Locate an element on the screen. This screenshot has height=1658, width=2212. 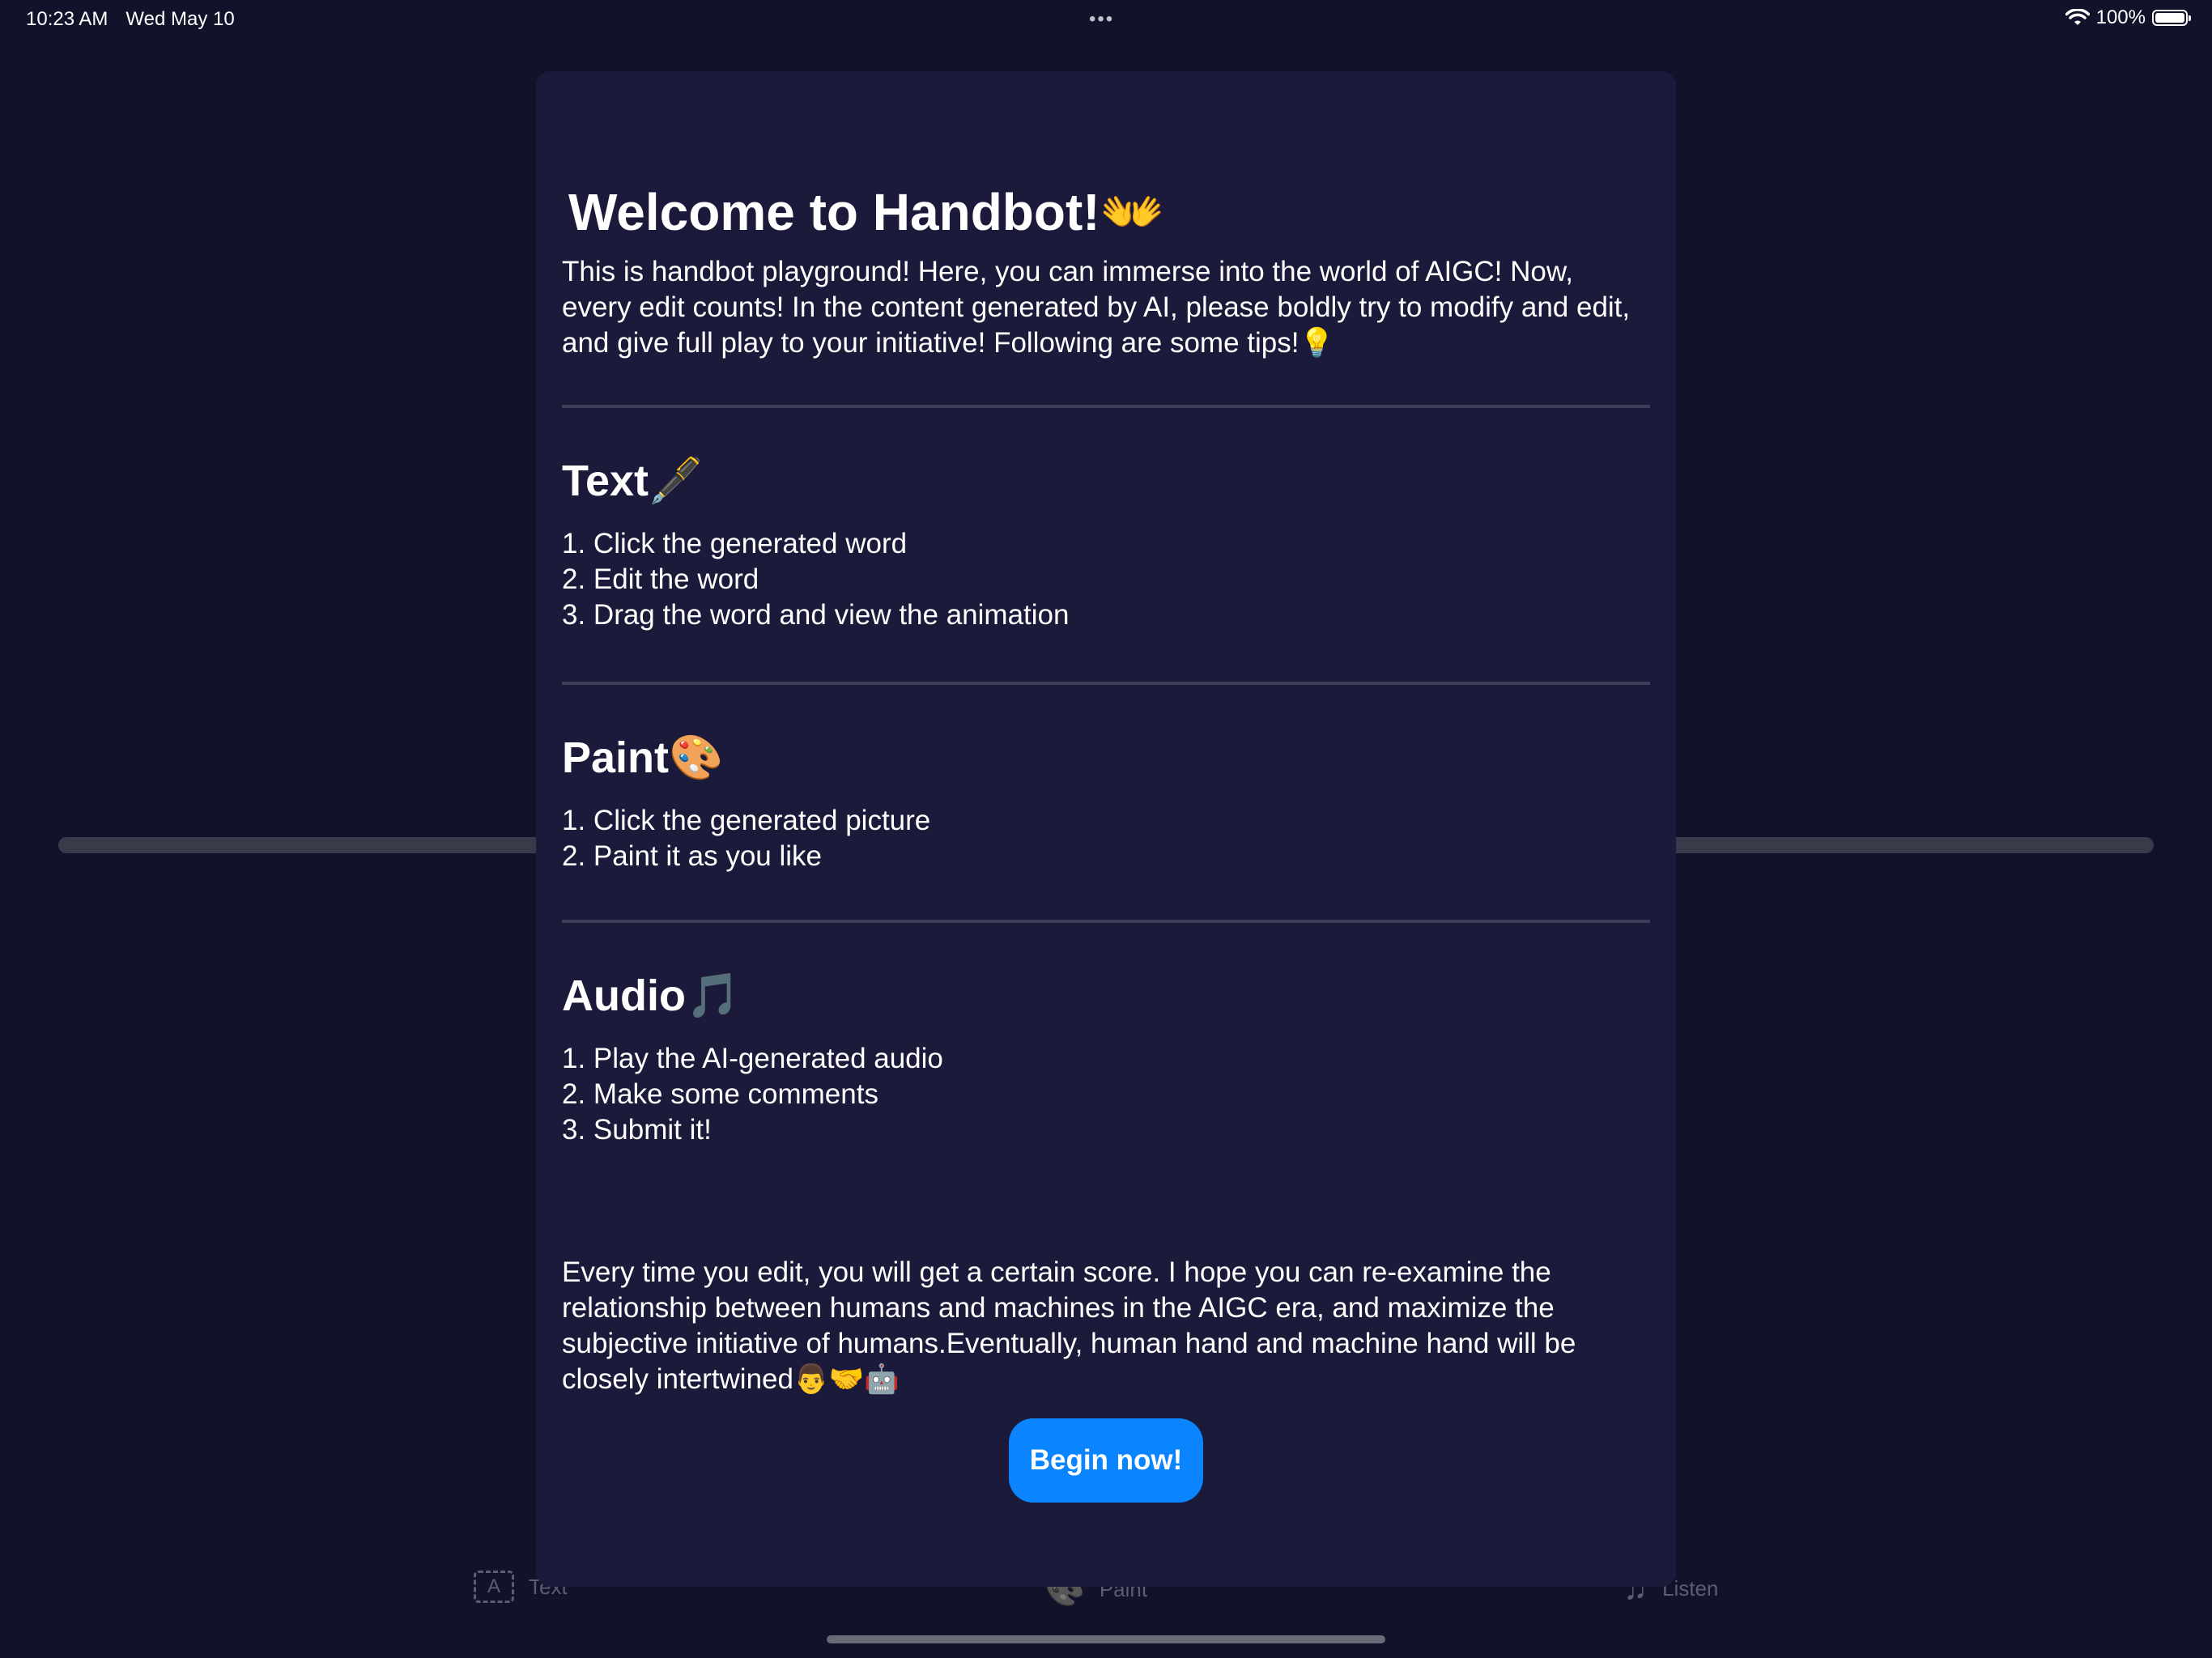
section-title-text: Text🖋️ is located at coordinates (633, 481).